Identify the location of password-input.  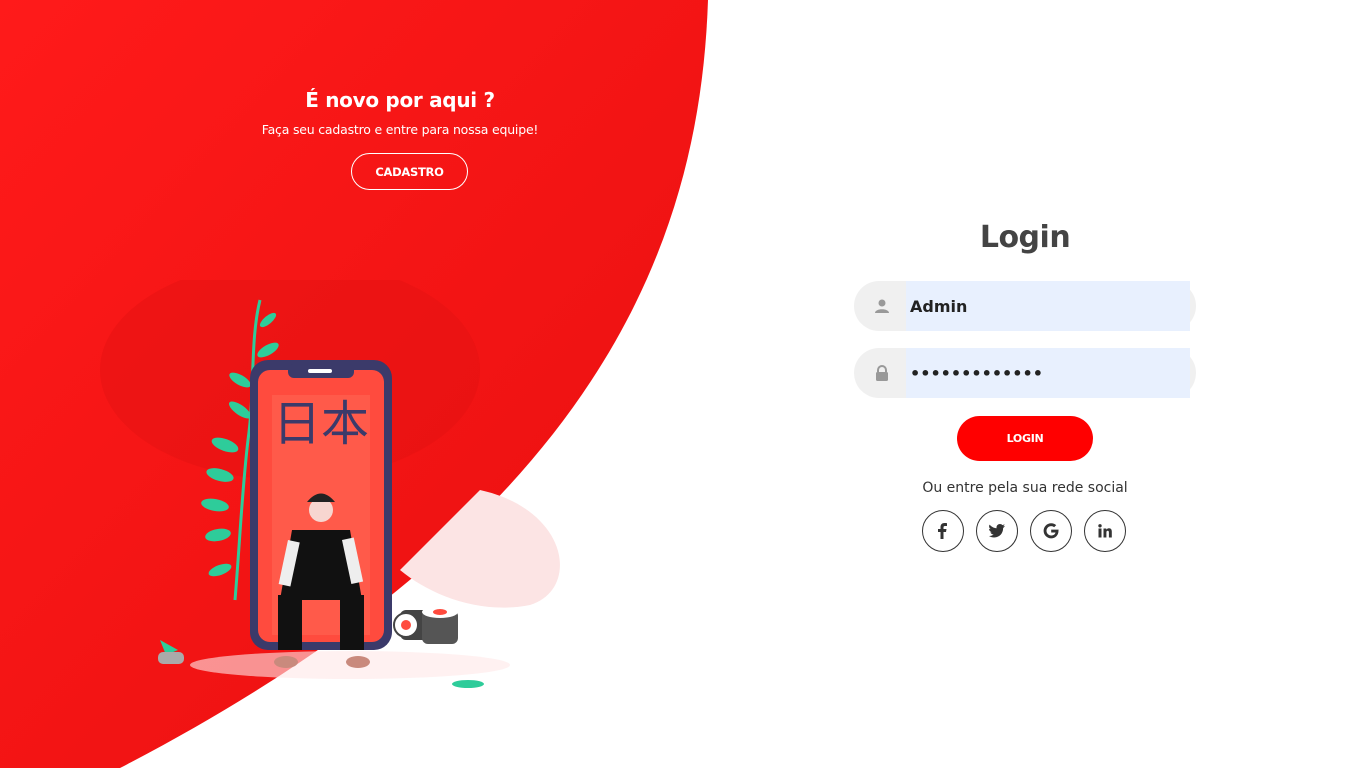
(1048, 373).